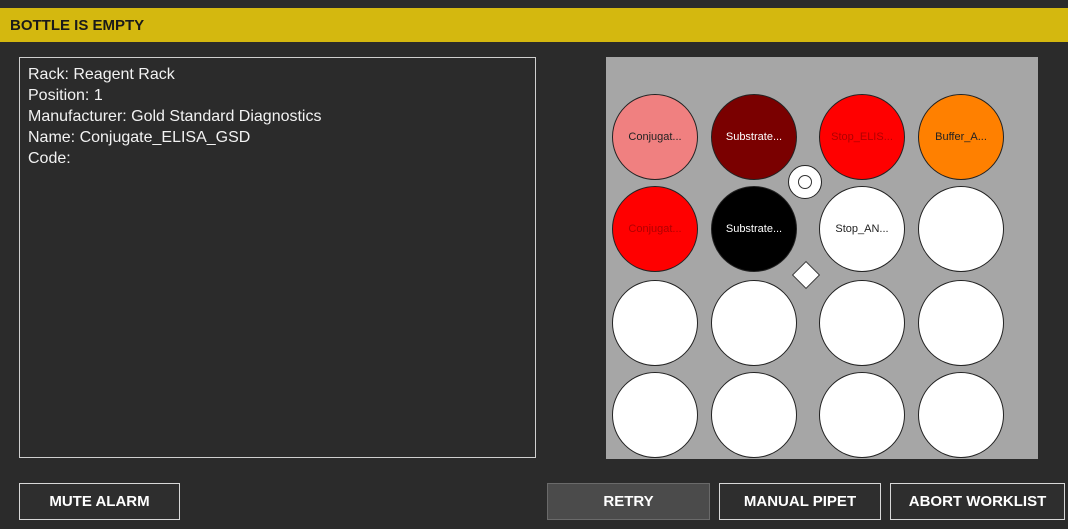  I want to click on manual-pipet-button: MANUAL PIPET, so click(800, 501).